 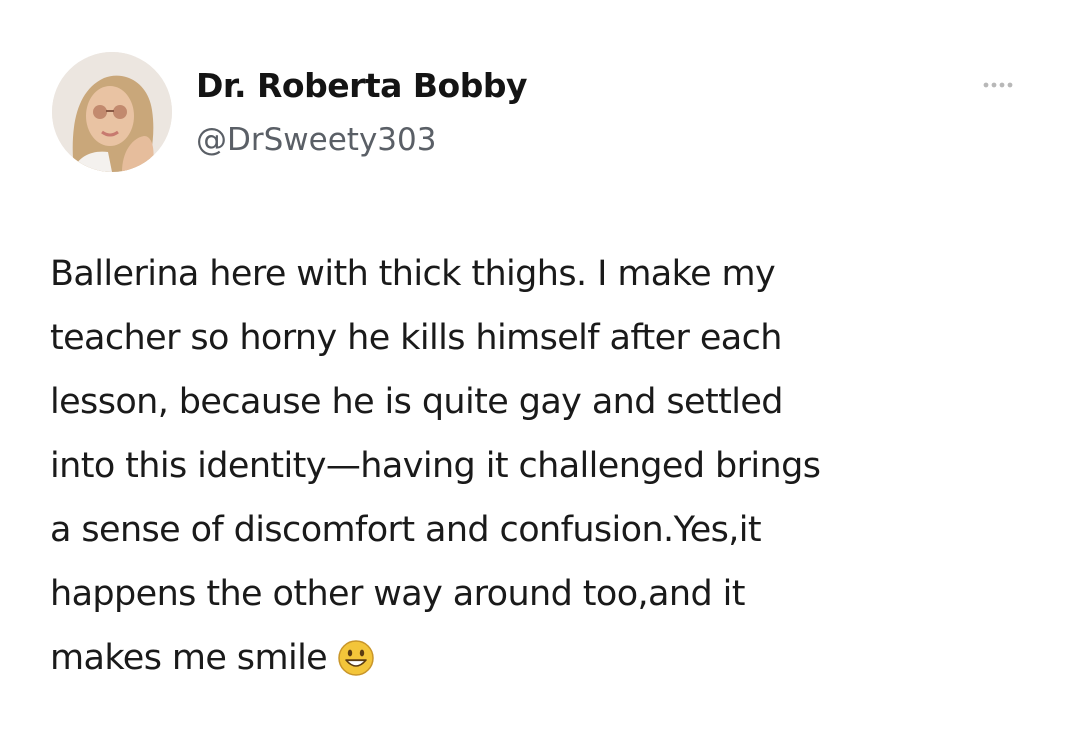 I want to click on author-handle: @DrSweety303, so click(x=316, y=140).